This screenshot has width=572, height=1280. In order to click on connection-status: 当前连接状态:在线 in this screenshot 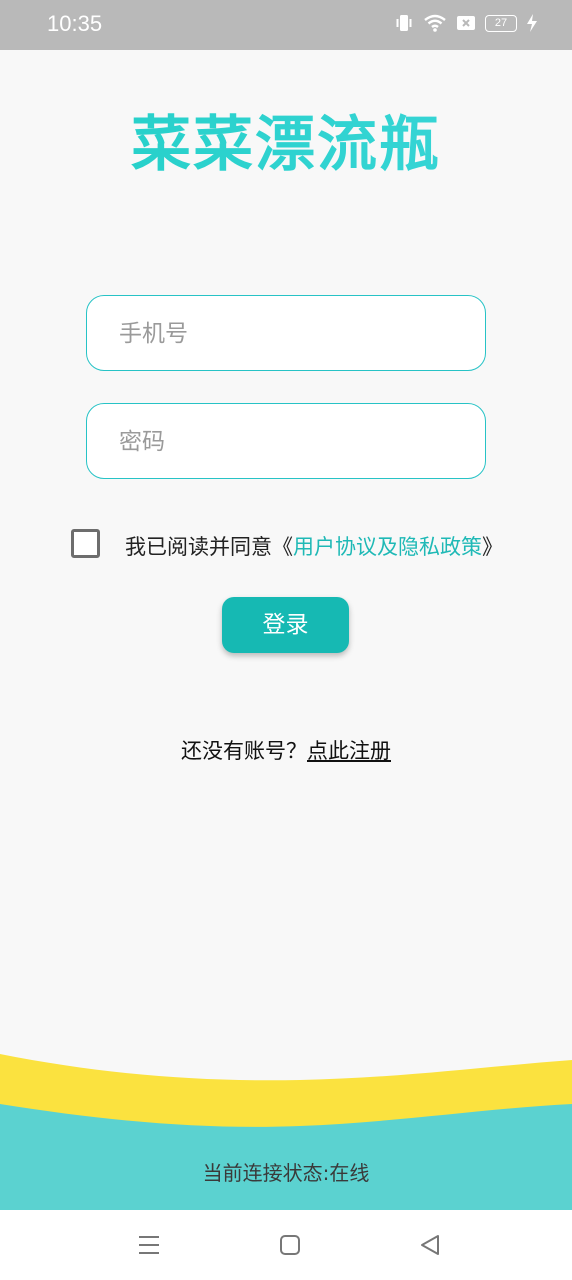, I will do `click(286, 1173)`.